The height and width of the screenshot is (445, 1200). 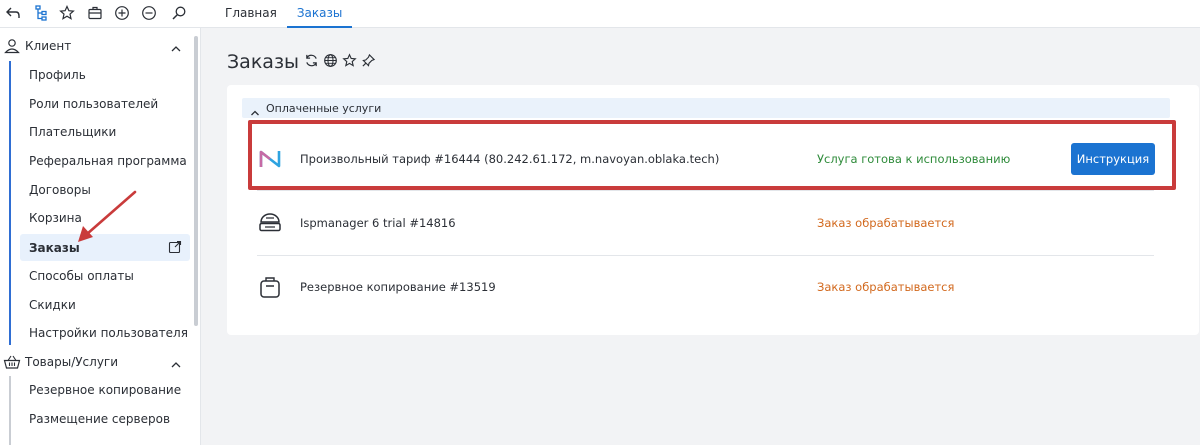 What do you see at coordinates (105, 389) in the screenshot?
I see `sidebar-item-backup: Резервное копирование` at bounding box center [105, 389].